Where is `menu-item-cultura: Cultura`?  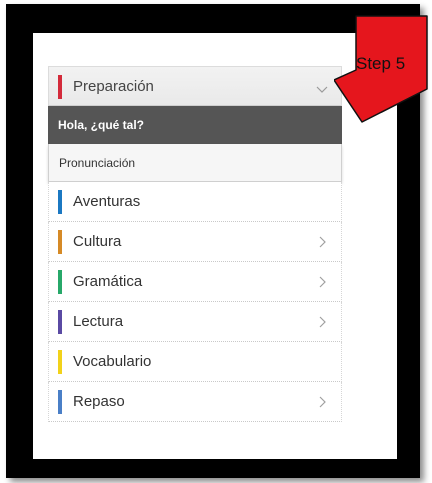 menu-item-cultura: Cultura is located at coordinates (195, 242).